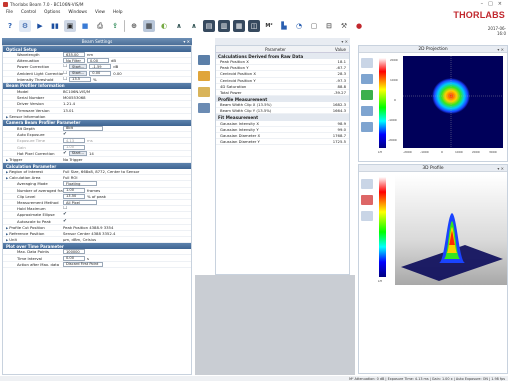 This screenshot has width=508, height=381. Describe the element at coordinates (367, 200) in the screenshot. I see `reset-view-icon` at that location.